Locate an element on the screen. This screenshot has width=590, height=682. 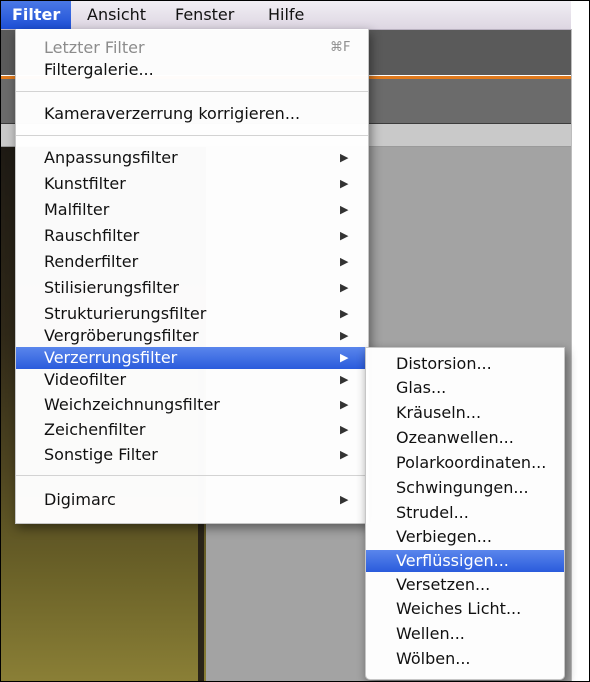
menu-item-weichzeichnungsfilter: Weichzeichnungsfilter ▶ is located at coordinates (192, 405).